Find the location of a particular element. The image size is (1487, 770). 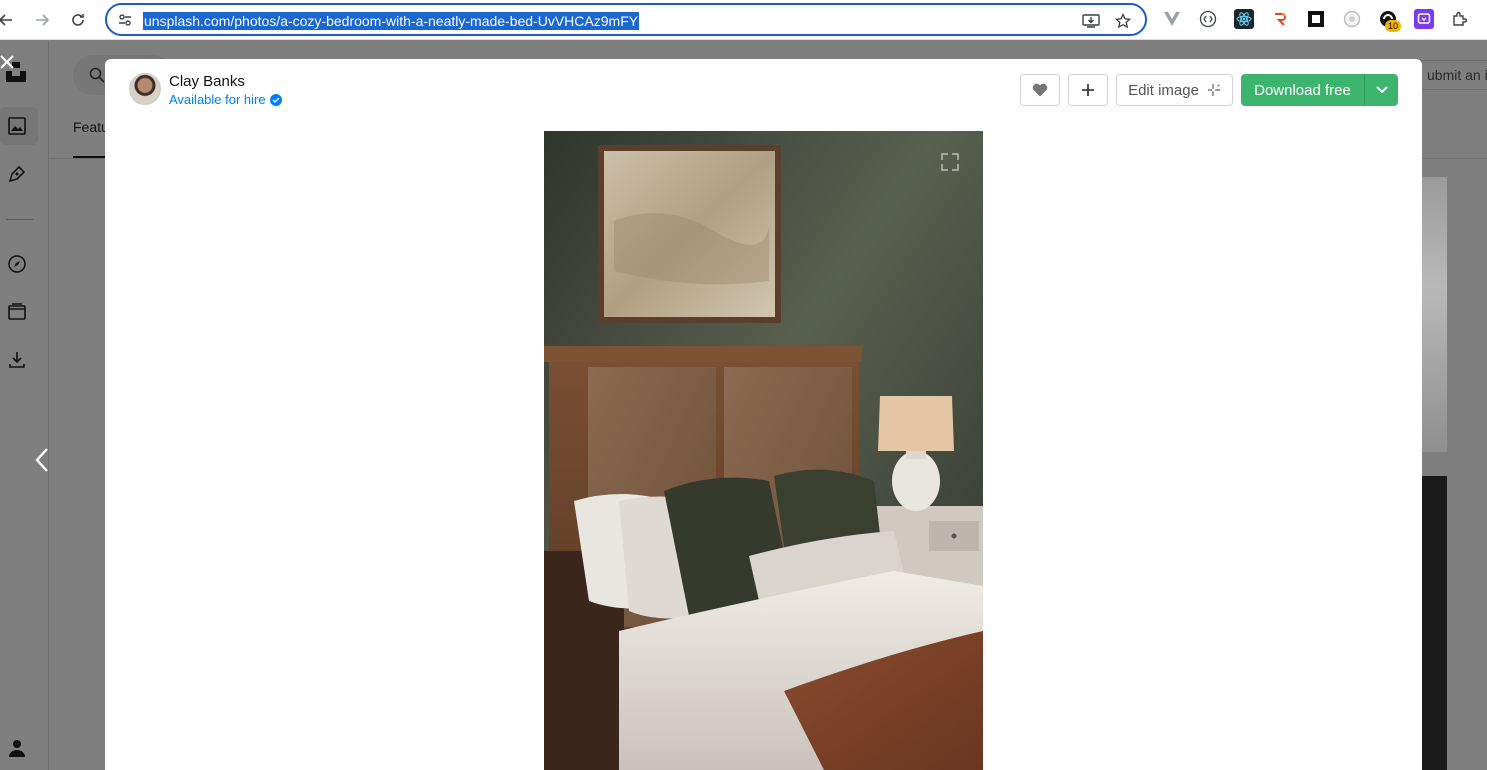

extension-square-icon is located at coordinates (1316, 19).